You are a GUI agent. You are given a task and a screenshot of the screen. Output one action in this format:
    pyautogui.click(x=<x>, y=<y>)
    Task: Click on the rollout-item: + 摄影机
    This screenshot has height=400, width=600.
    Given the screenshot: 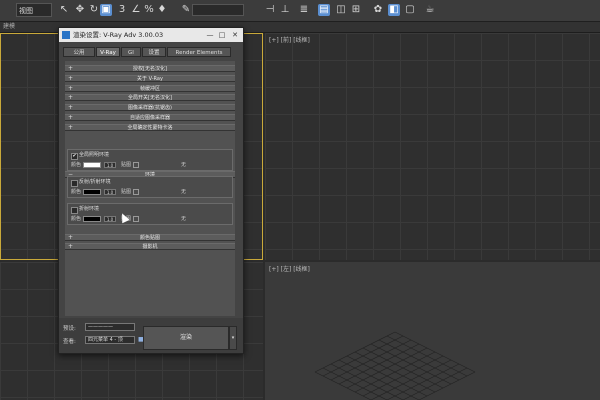 What is the action you would take?
    pyautogui.click(x=150, y=246)
    